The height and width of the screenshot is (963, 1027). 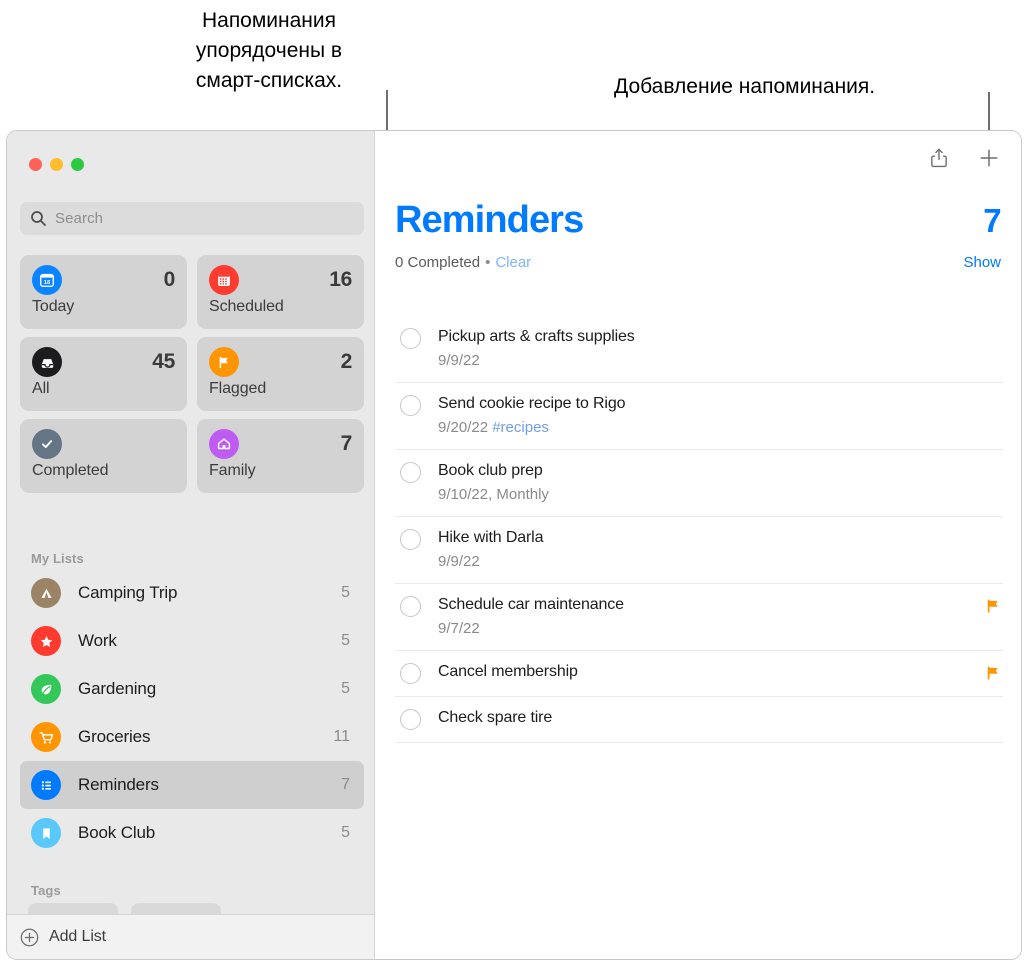 What do you see at coordinates (70, 470) in the screenshot?
I see `smart-list-label: Completed` at bounding box center [70, 470].